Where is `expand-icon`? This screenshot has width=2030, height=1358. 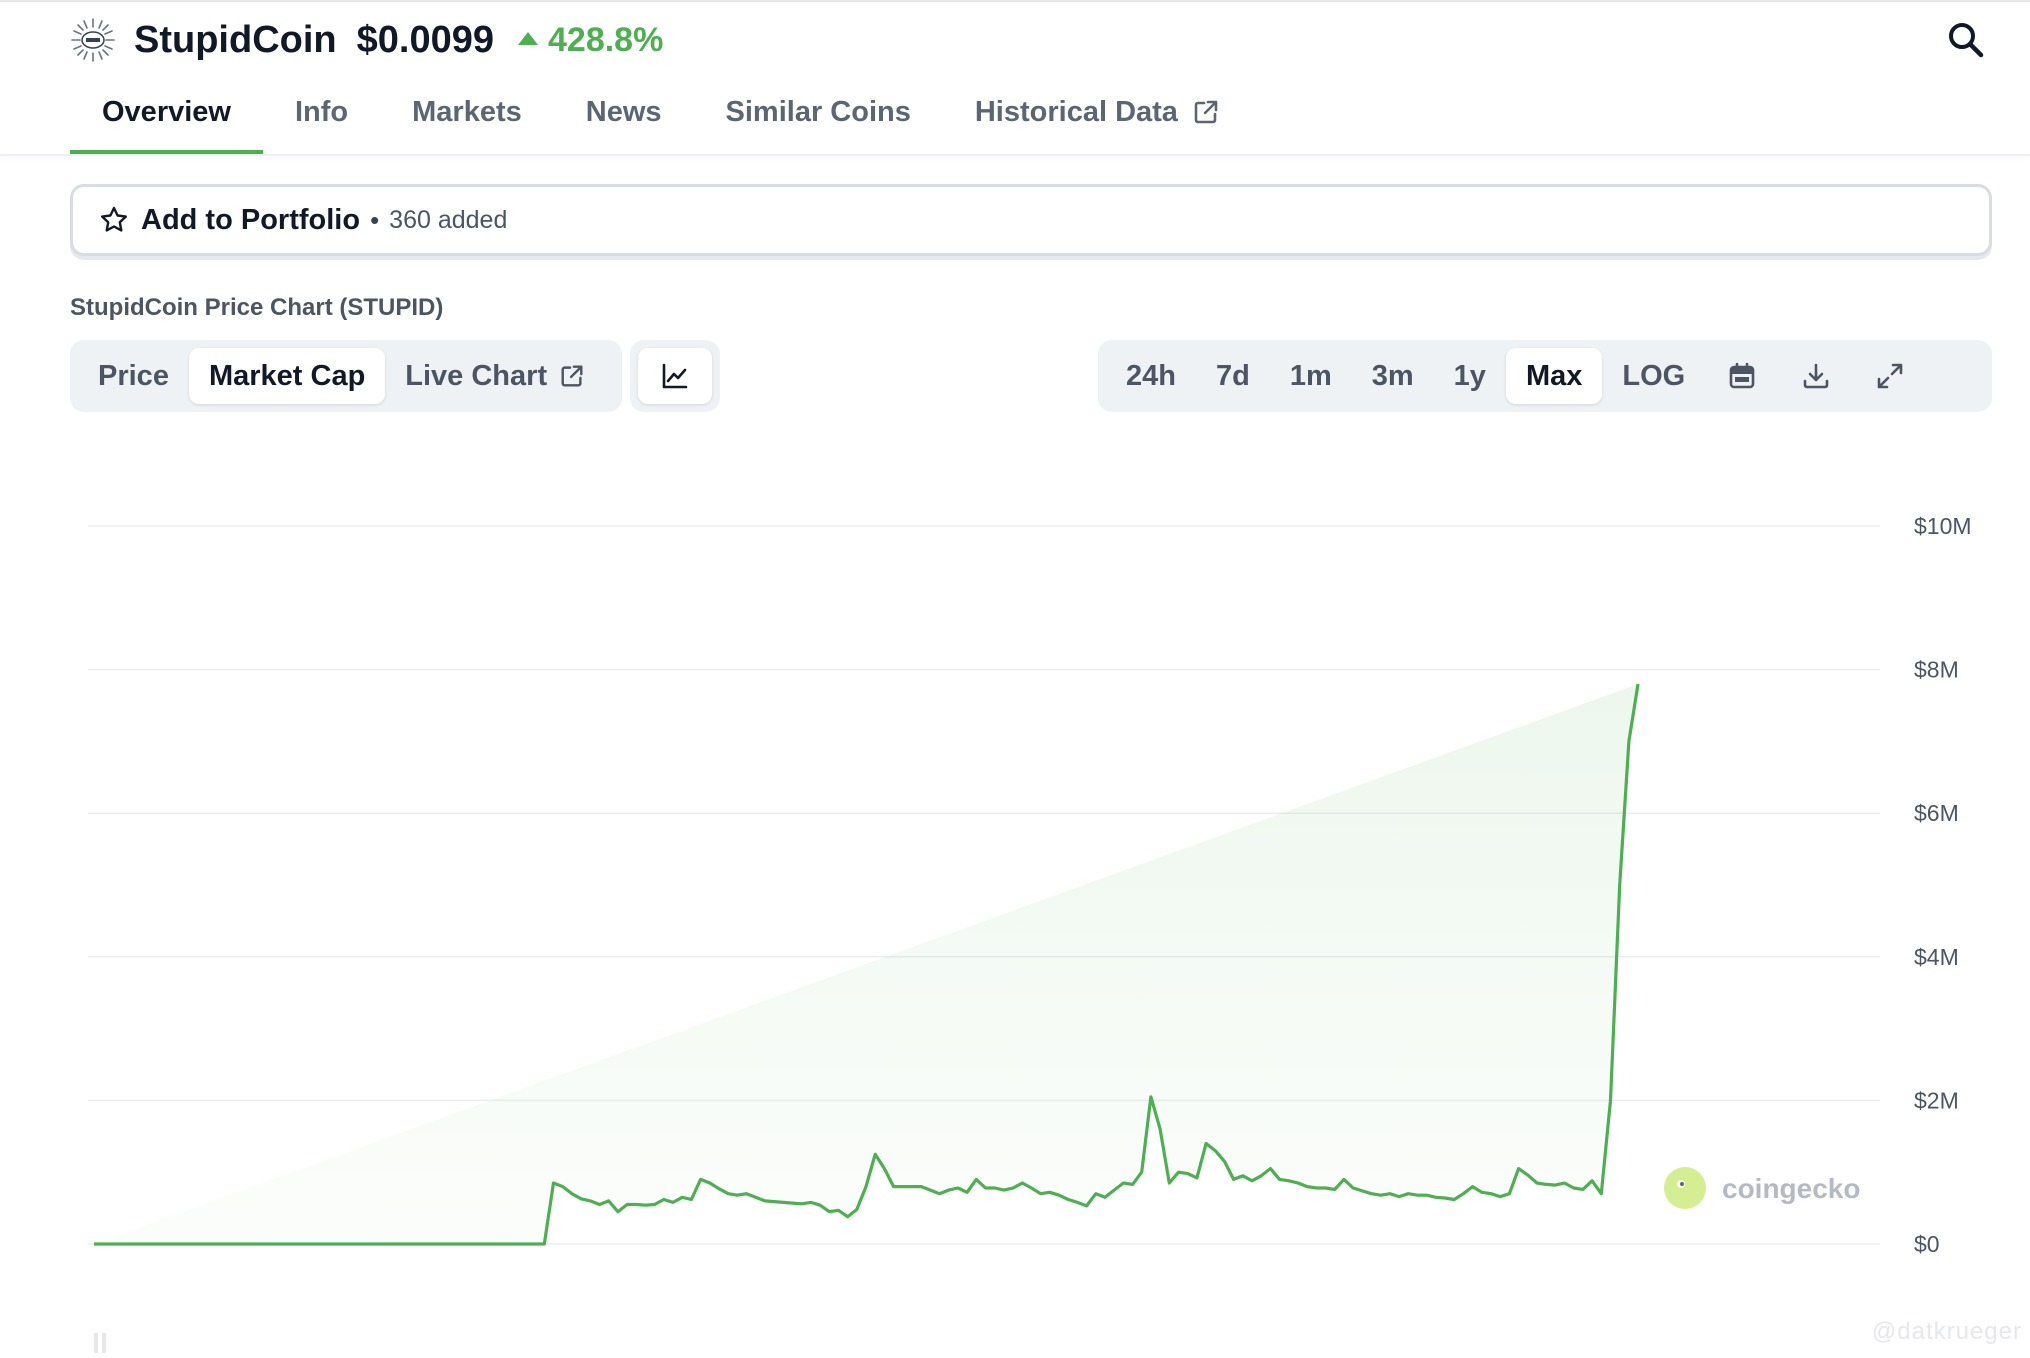 expand-icon is located at coordinates (1890, 376).